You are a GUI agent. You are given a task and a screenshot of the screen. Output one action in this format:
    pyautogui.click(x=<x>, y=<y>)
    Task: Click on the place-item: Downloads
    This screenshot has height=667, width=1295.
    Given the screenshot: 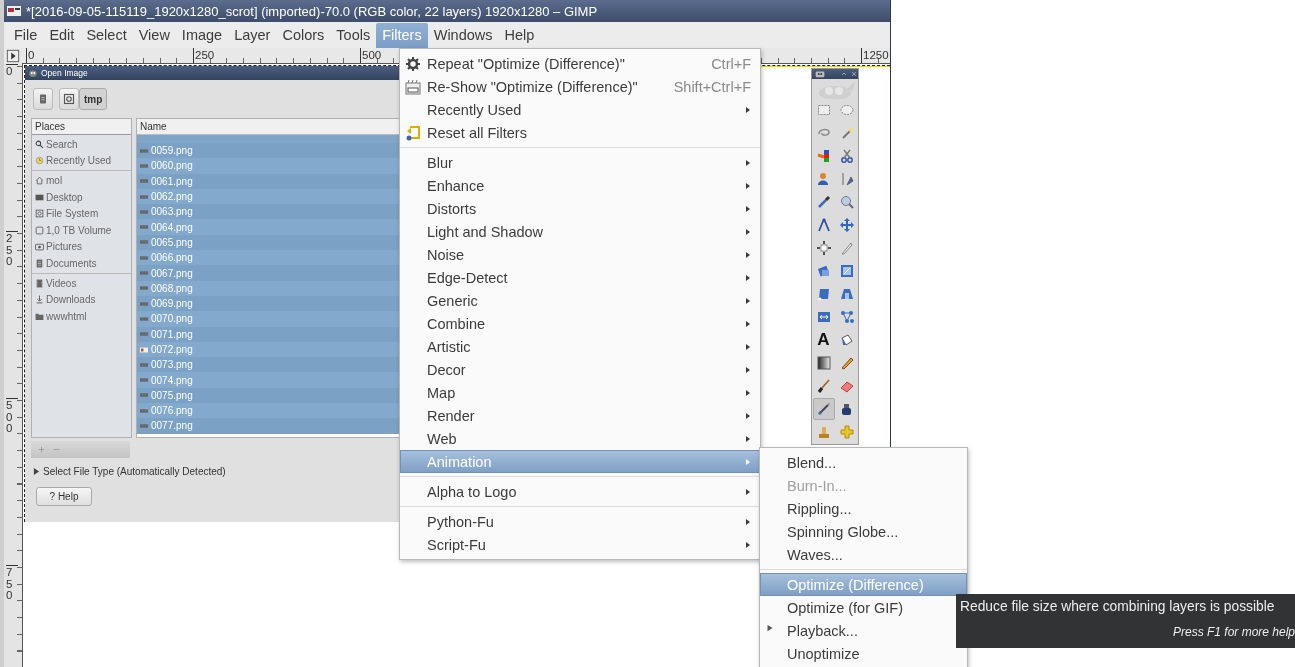 What is the action you would take?
    pyautogui.click(x=81, y=299)
    